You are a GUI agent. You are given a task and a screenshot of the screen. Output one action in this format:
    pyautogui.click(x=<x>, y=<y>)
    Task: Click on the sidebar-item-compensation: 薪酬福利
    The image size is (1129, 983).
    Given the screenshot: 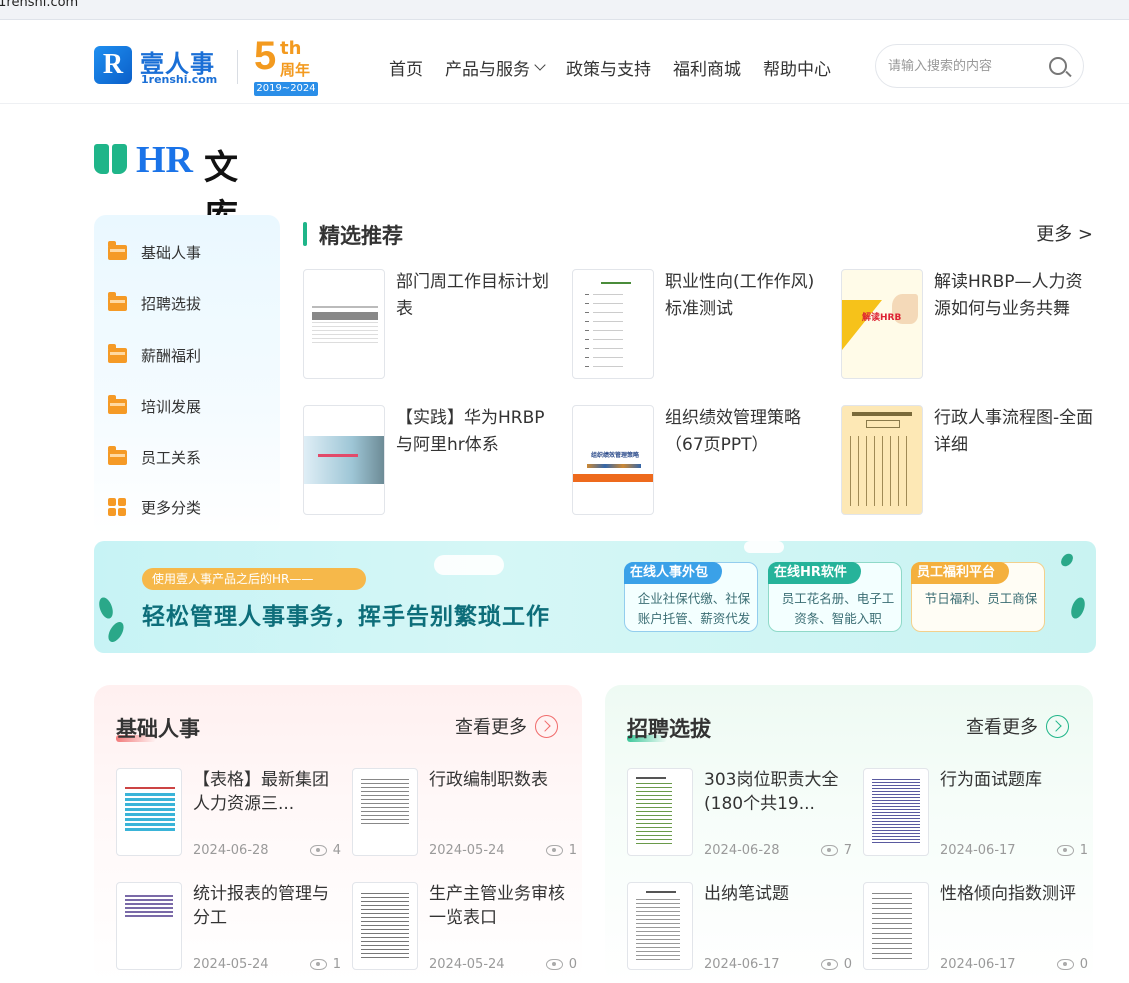 What is the action you would take?
    pyautogui.click(x=155, y=355)
    